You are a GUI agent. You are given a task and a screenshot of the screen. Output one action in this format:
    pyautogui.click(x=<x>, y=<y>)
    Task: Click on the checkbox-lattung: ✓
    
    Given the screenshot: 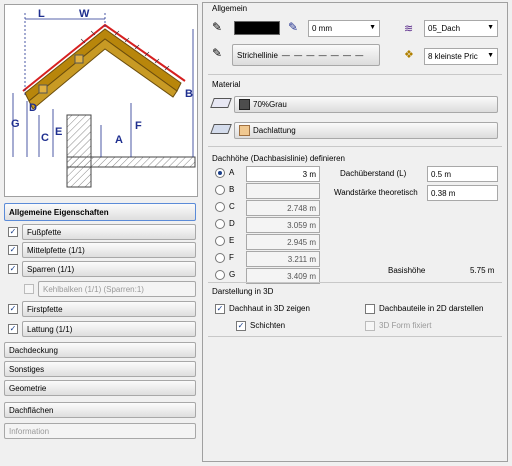 What is the action you would take?
    pyautogui.click(x=13, y=329)
    